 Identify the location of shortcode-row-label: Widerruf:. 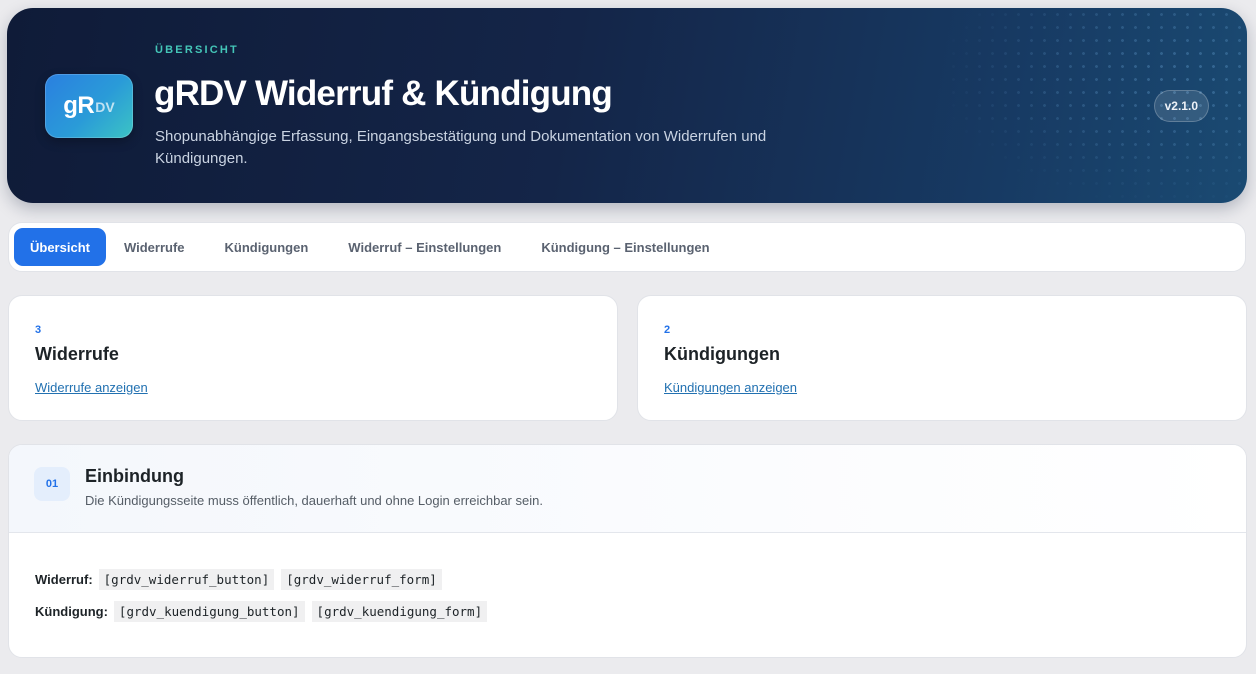
(64, 579).